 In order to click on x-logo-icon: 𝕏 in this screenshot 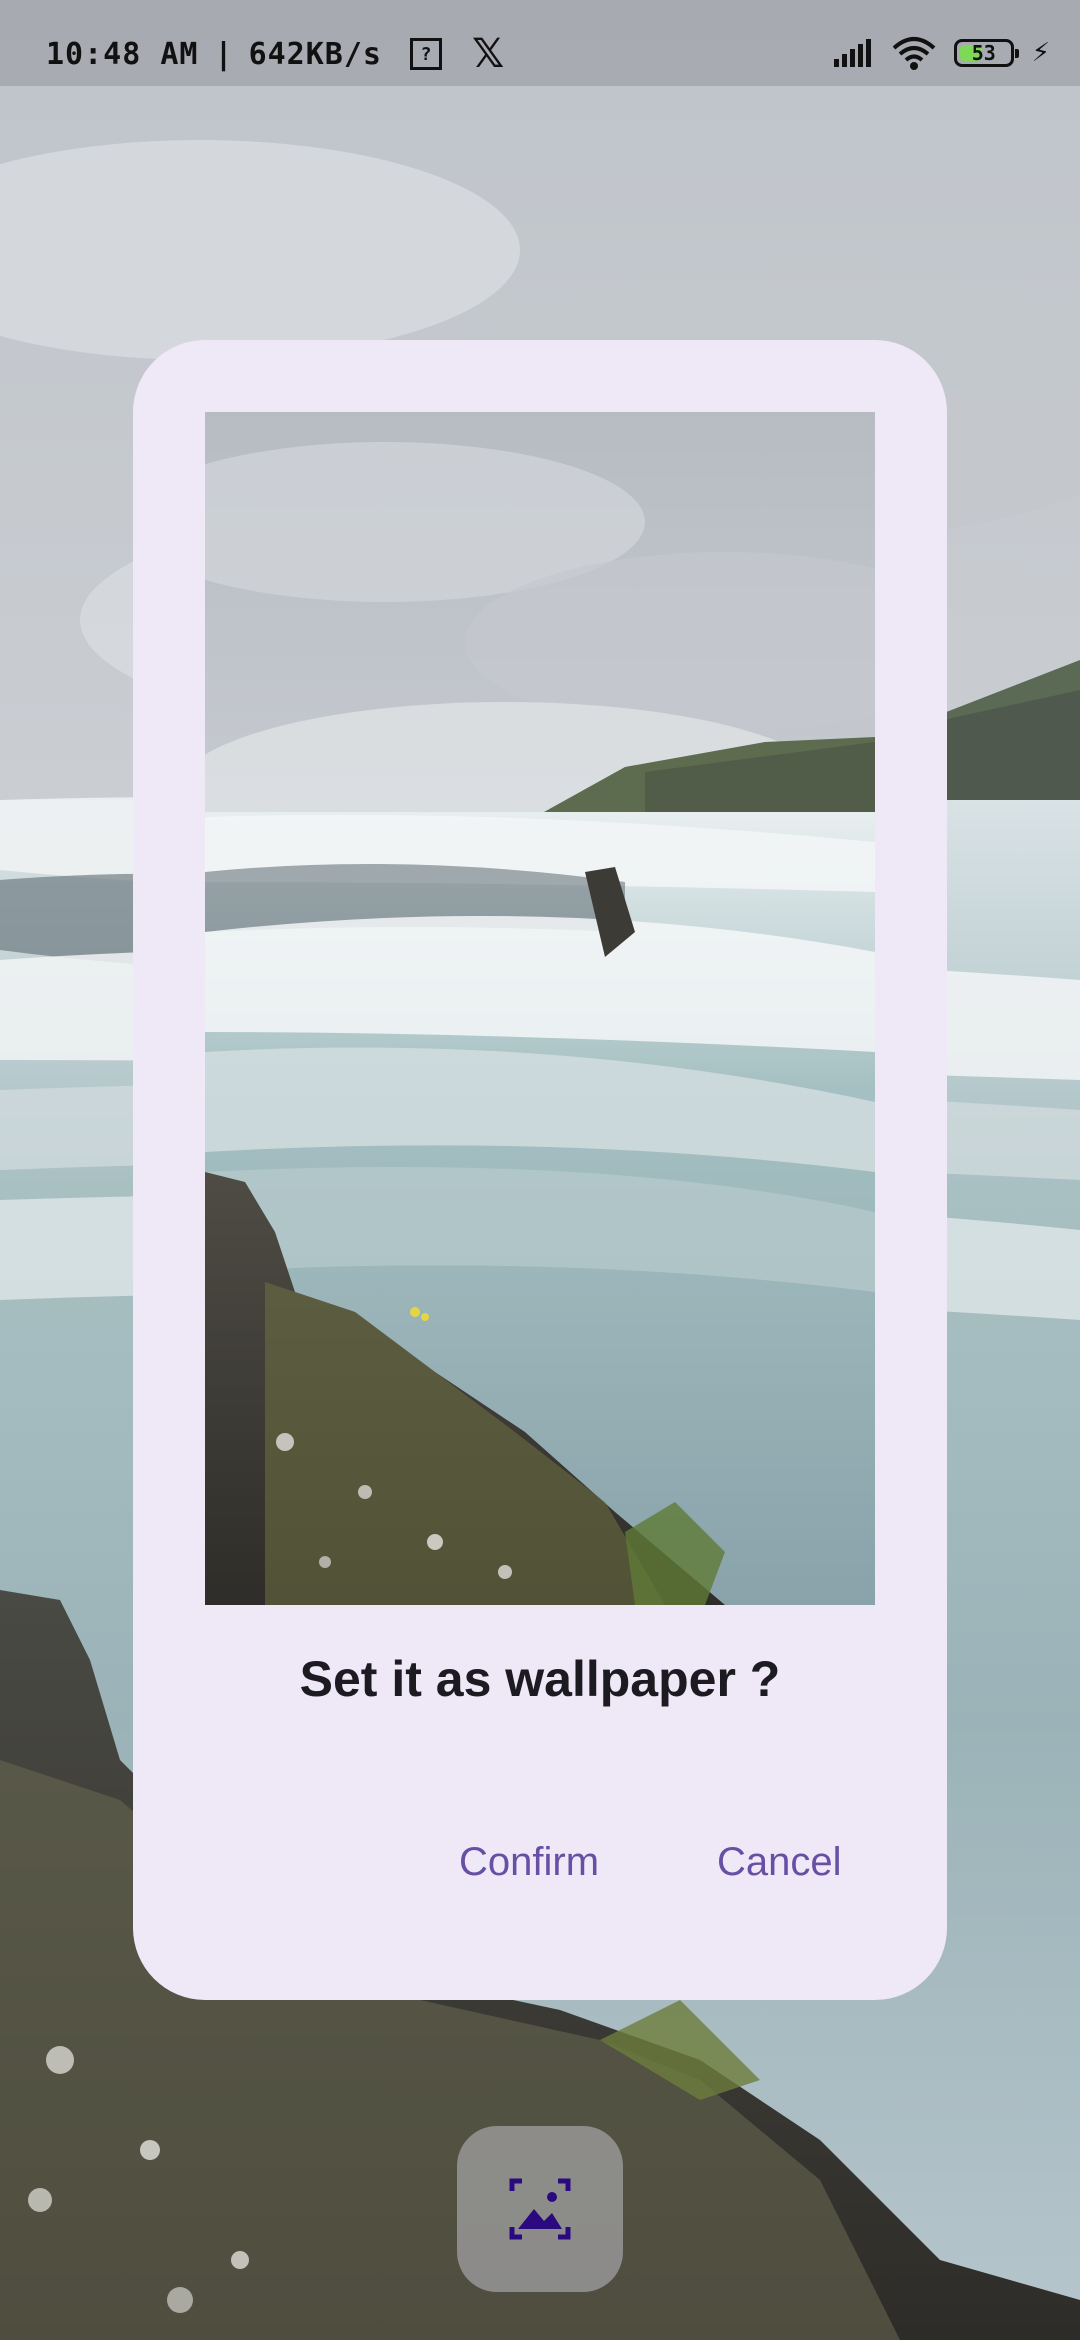, I will do `click(488, 54)`.